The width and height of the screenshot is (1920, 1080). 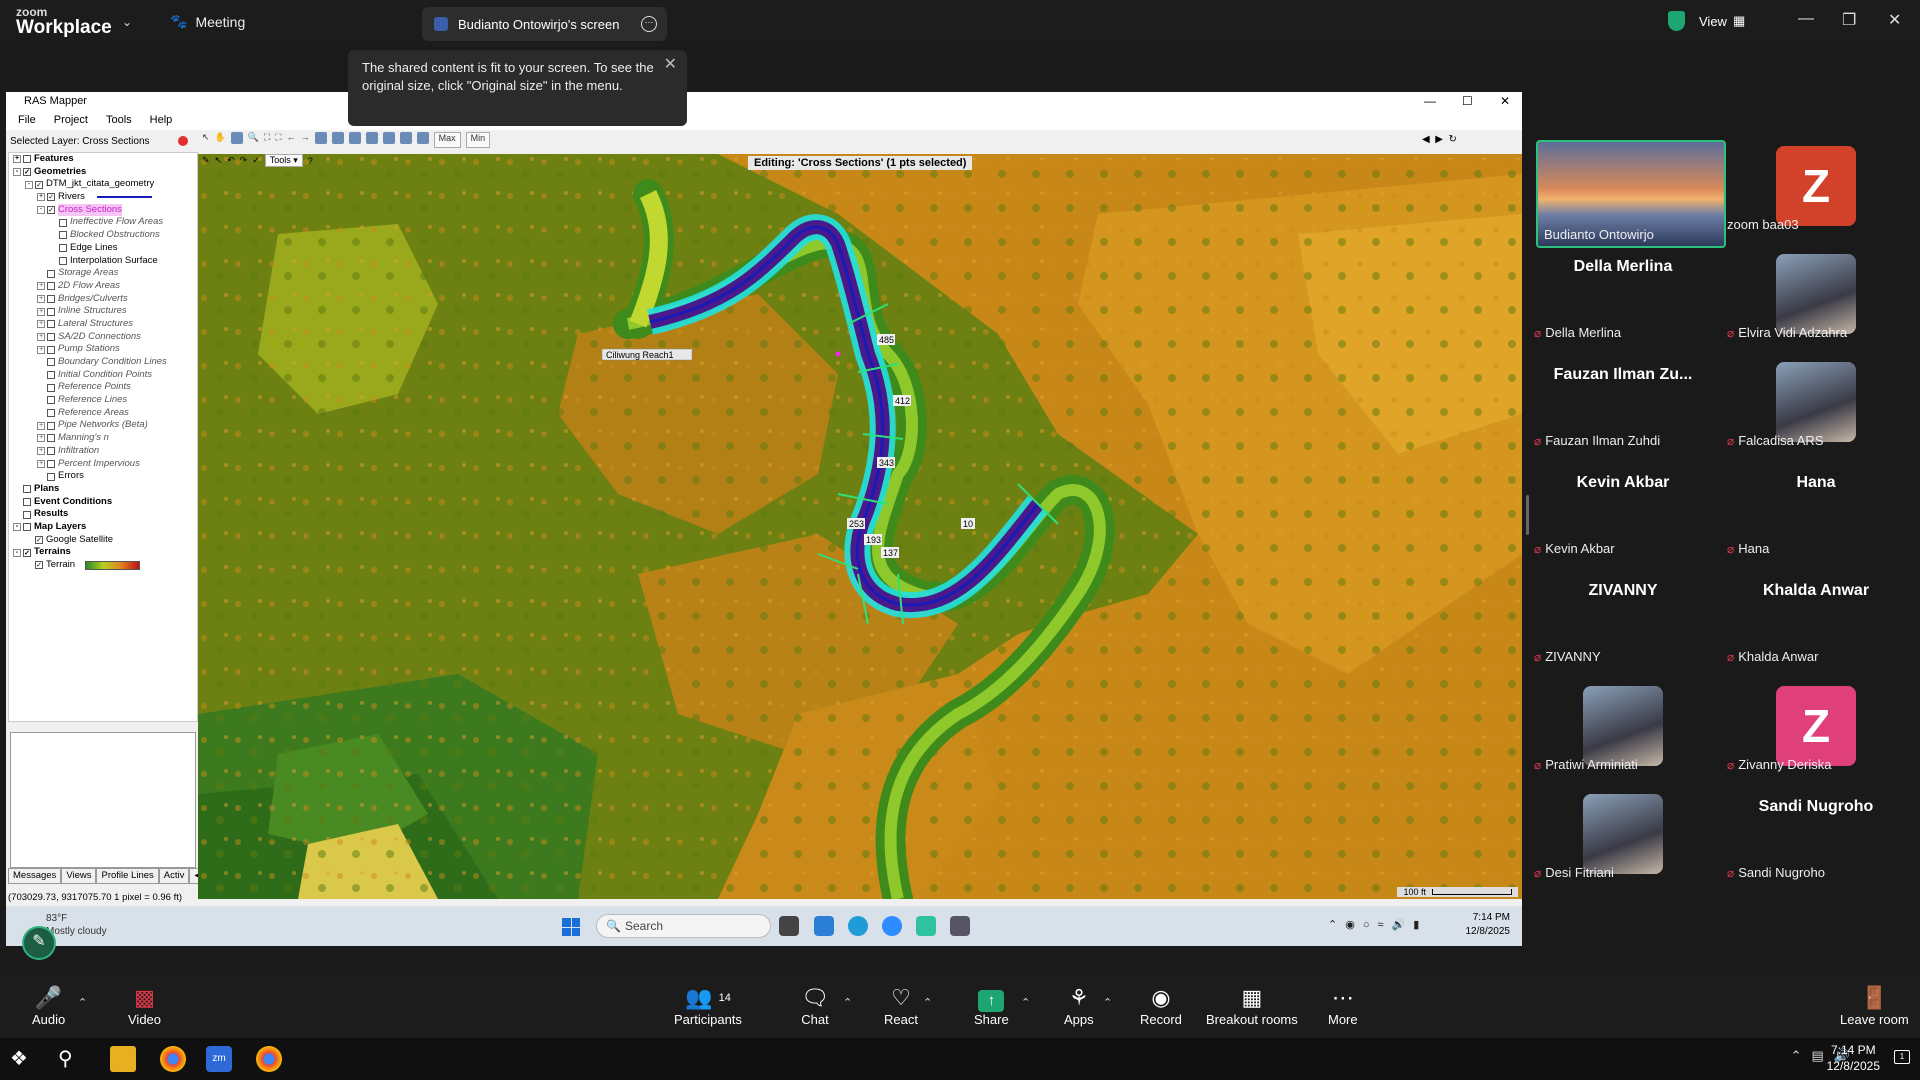 What do you see at coordinates (1894, 20) in the screenshot?
I see `close-icon: ✕` at bounding box center [1894, 20].